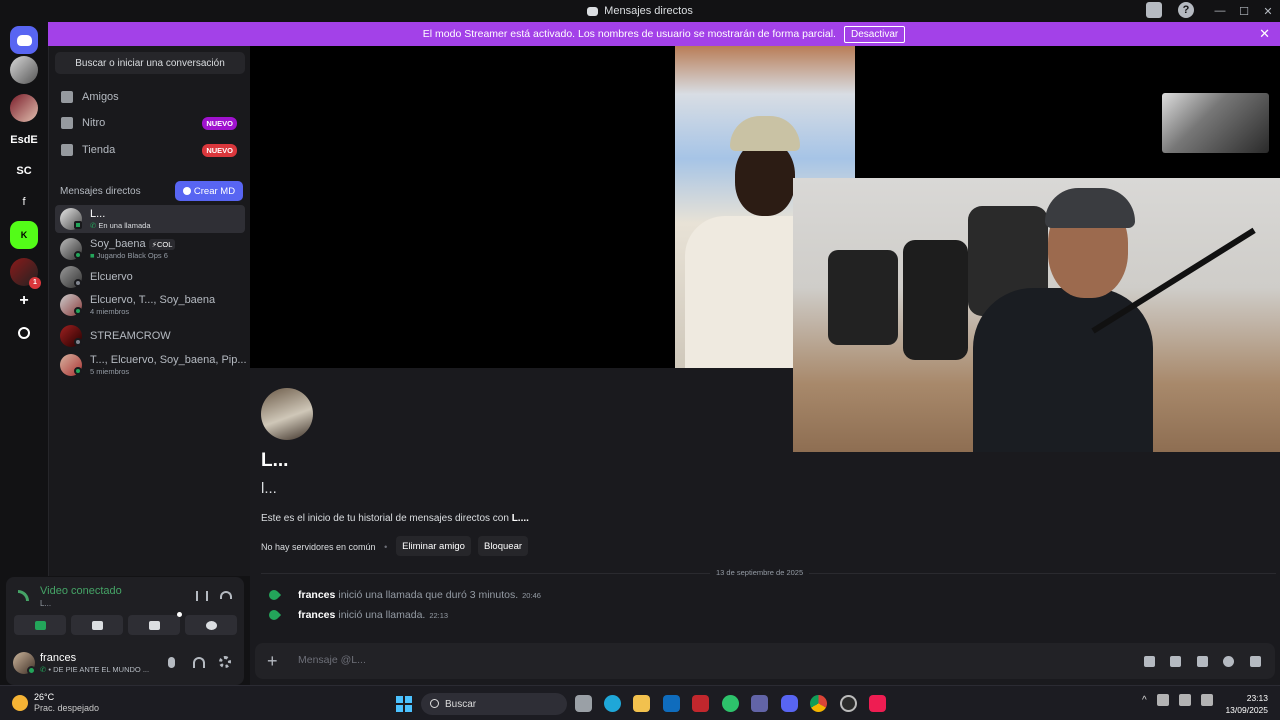 The height and width of the screenshot is (720, 1280). Describe the element at coordinates (78, 283) in the screenshot. I see `offline-status-icon` at that location.